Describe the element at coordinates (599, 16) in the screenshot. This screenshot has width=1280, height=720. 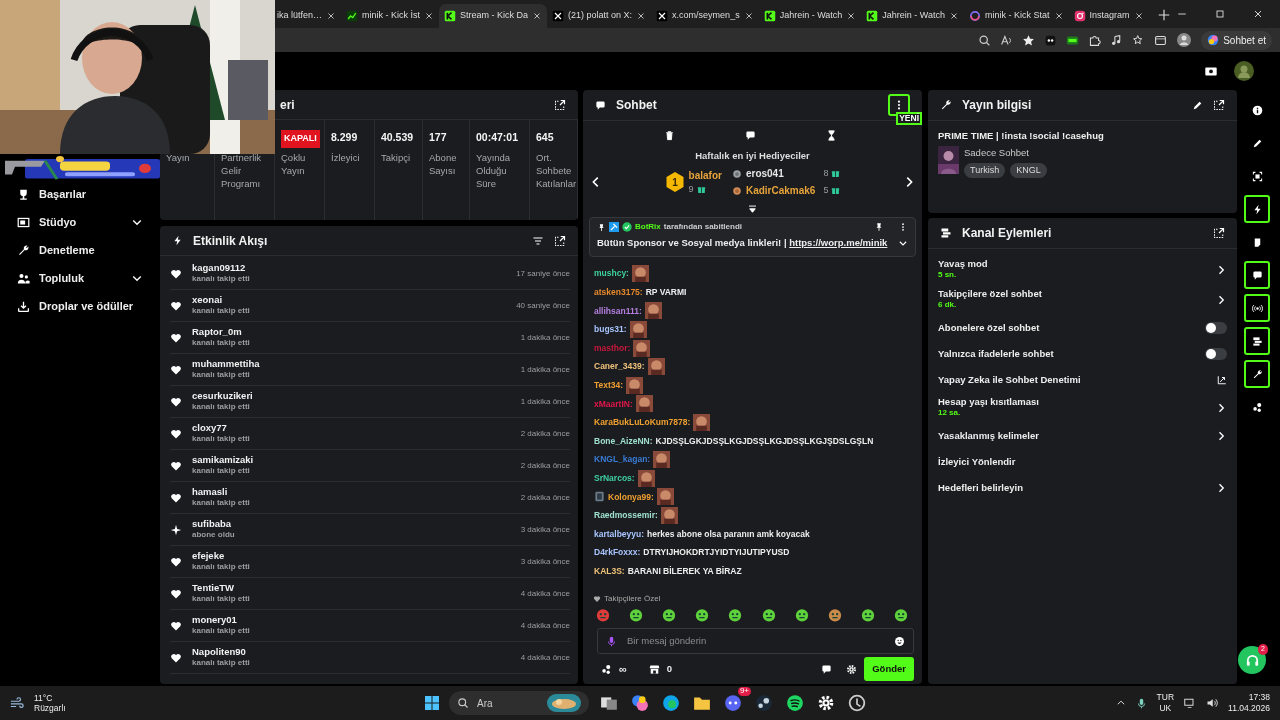
I see `browser-tab: (21) polatt on X:` at that location.